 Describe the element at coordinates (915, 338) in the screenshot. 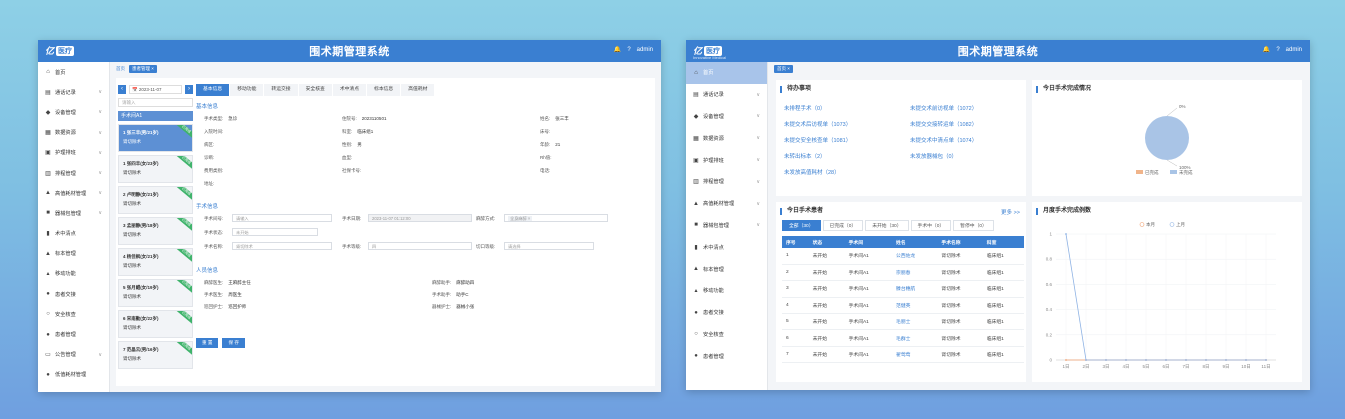

I see `patient-name-link: 毛群士` at that location.